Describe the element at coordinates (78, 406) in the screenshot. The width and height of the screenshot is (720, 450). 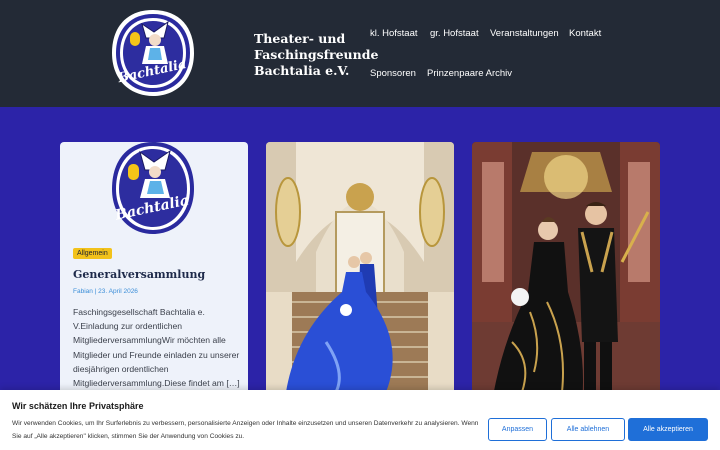
I see `cookie-title: Wir schätzen Ihre Privatsphäre` at that location.